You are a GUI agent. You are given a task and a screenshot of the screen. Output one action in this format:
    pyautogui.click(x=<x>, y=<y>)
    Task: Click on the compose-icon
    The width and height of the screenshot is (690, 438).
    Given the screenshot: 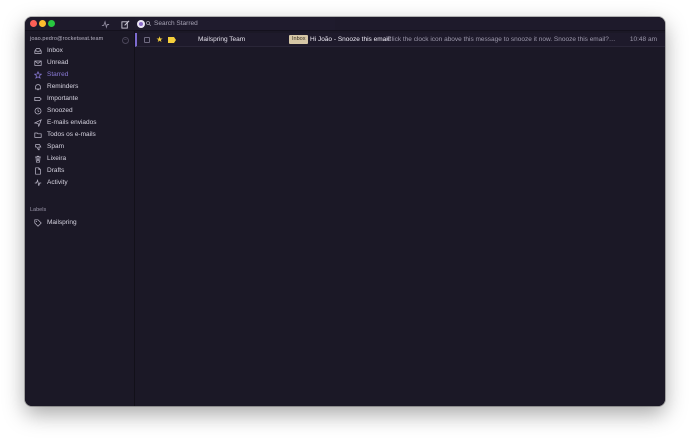 What is the action you would take?
    pyautogui.click(x=125, y=24)
    